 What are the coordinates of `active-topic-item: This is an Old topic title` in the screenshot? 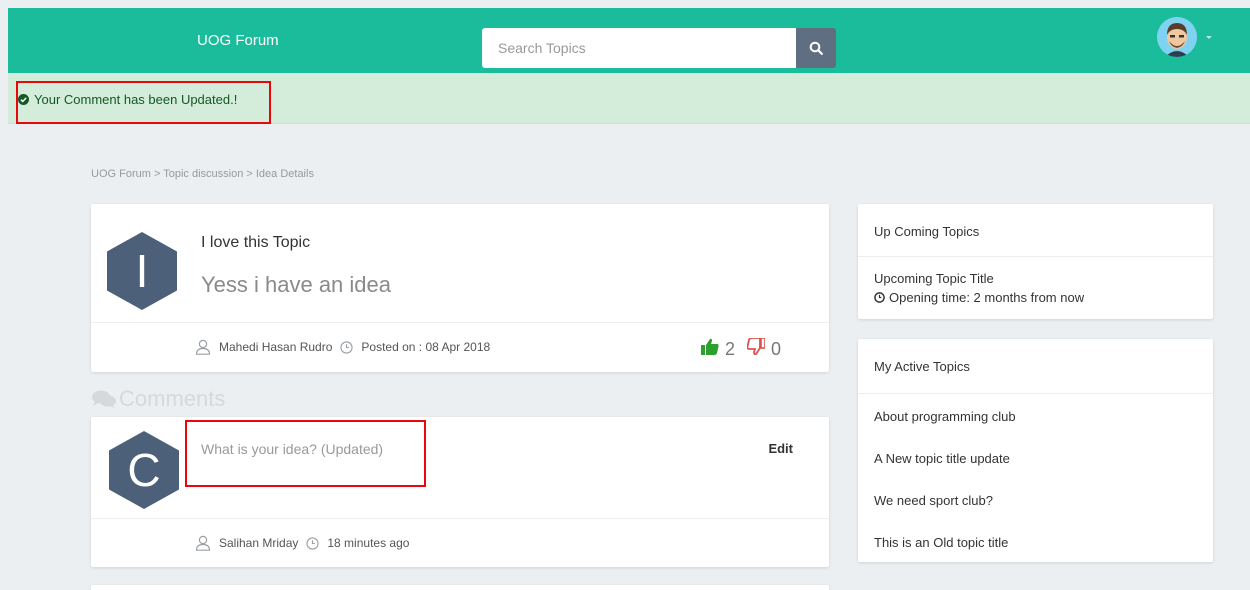 It's located at (941, 542).